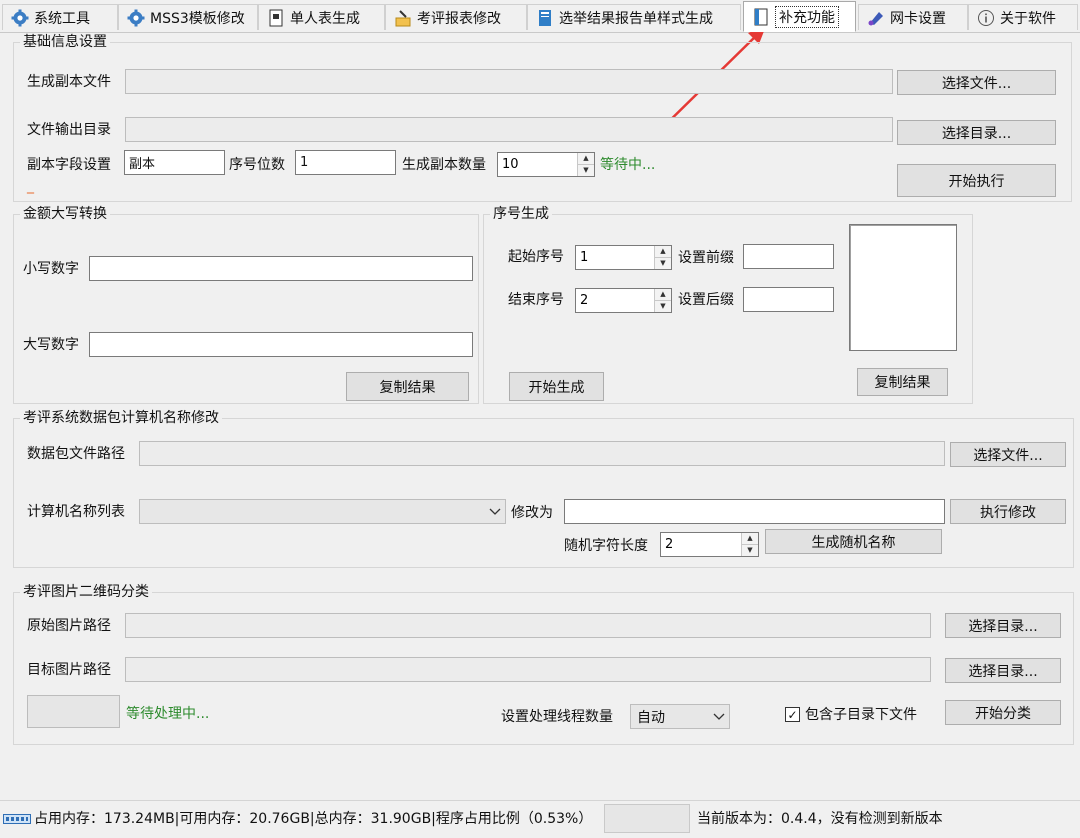 Image resolution: width=1080 pixels, height=838 pixels. I want to click on pc-name-list-label: 计算机名称列表, so click(76, 512).